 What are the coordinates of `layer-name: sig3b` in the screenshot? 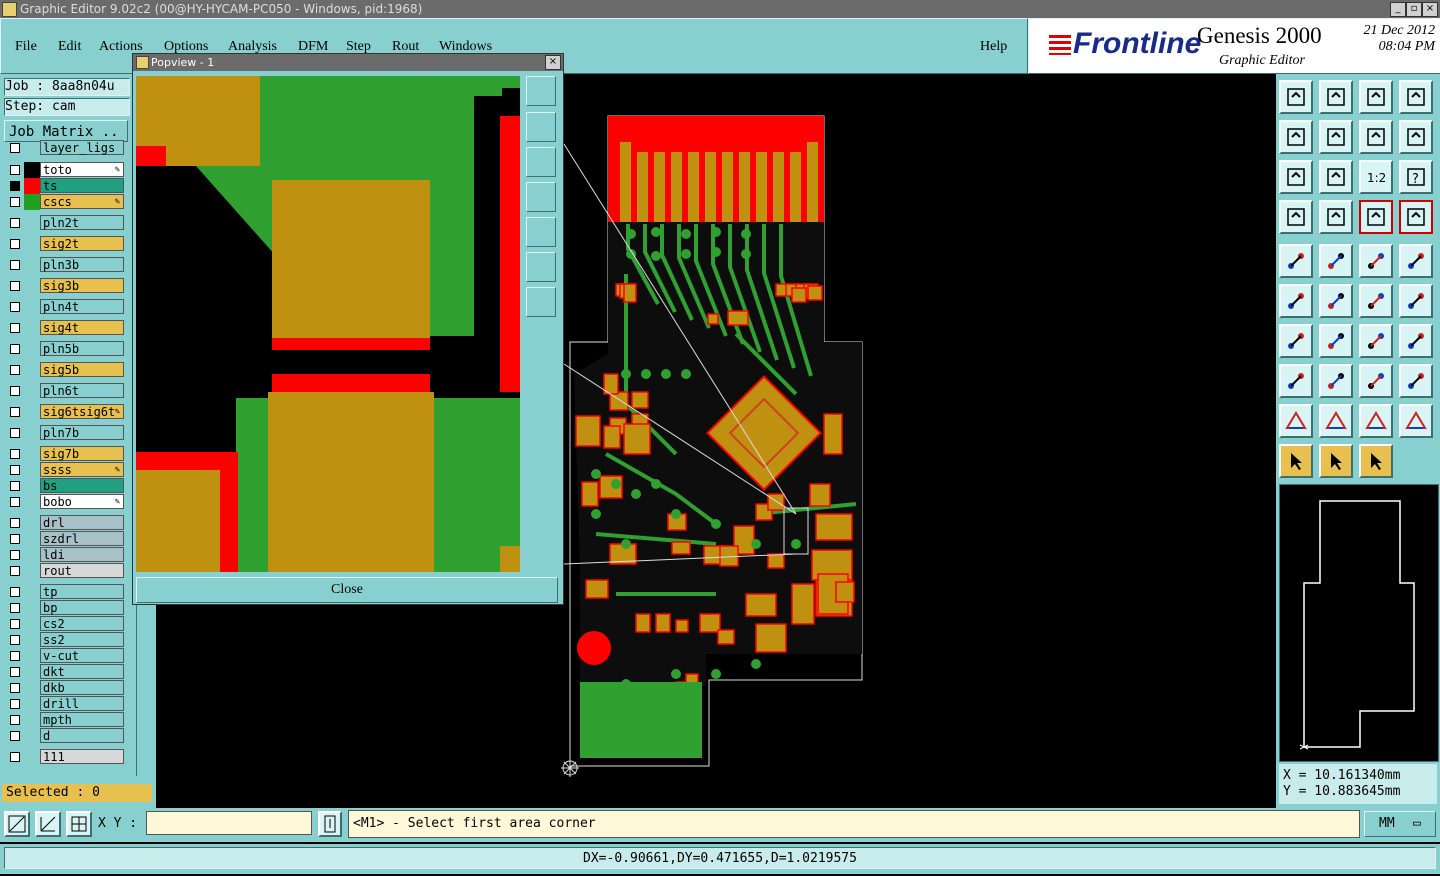 It's located at (82, 285).